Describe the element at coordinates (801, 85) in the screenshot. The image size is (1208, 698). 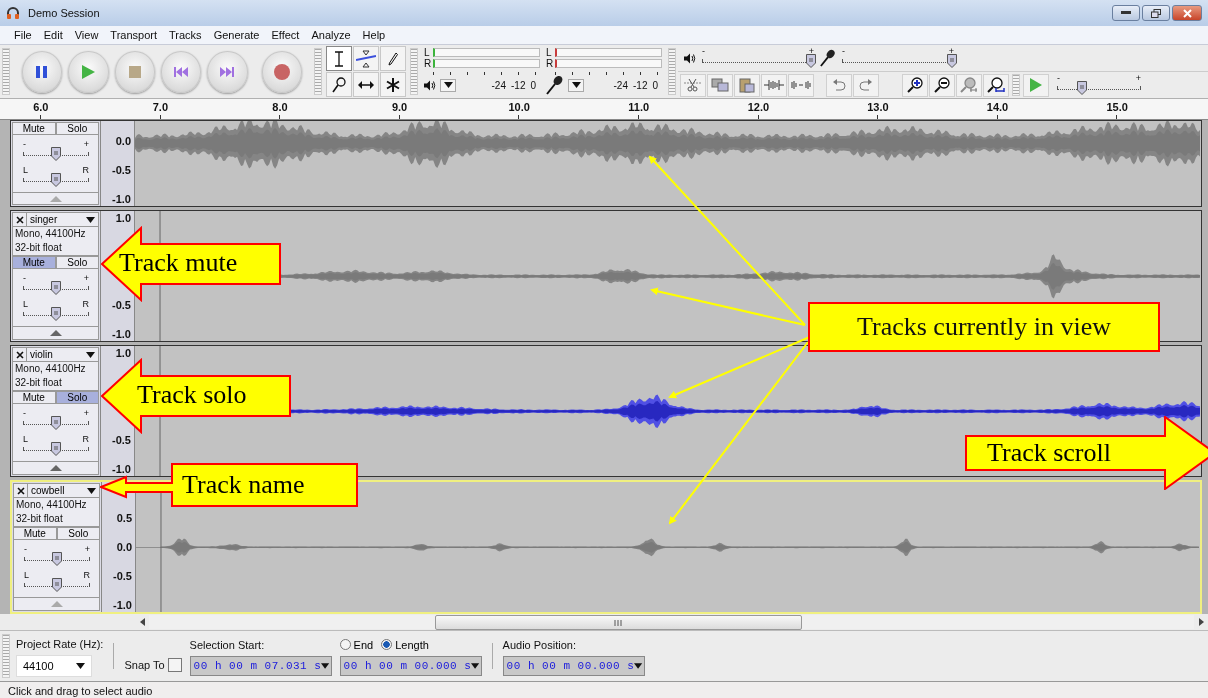
I see `silence-button` at that location.